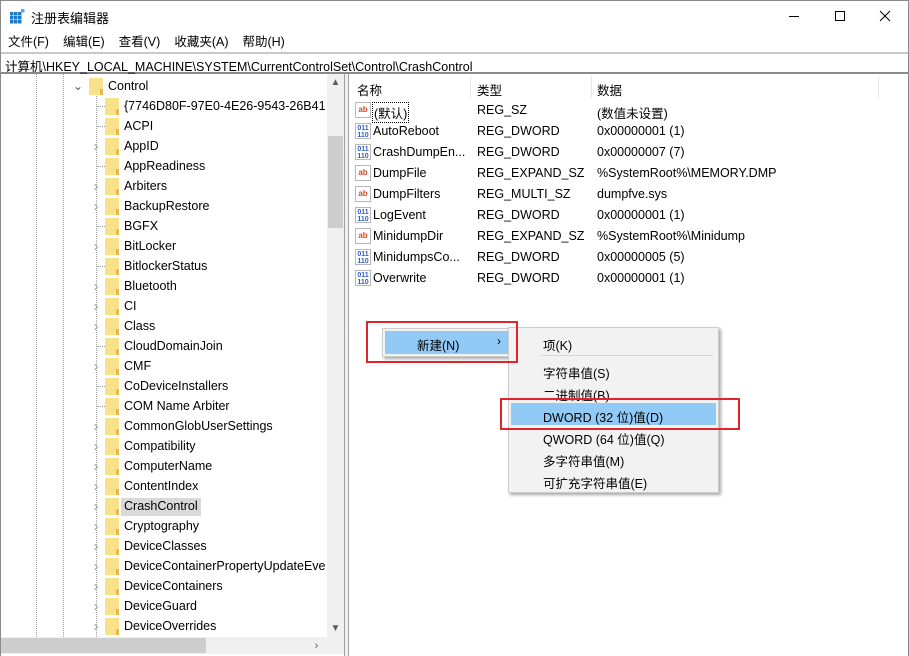 The height and width of the screenshot is (656, 909). I want to click on tree-item: › DeviceContainers, so click(164, 586).